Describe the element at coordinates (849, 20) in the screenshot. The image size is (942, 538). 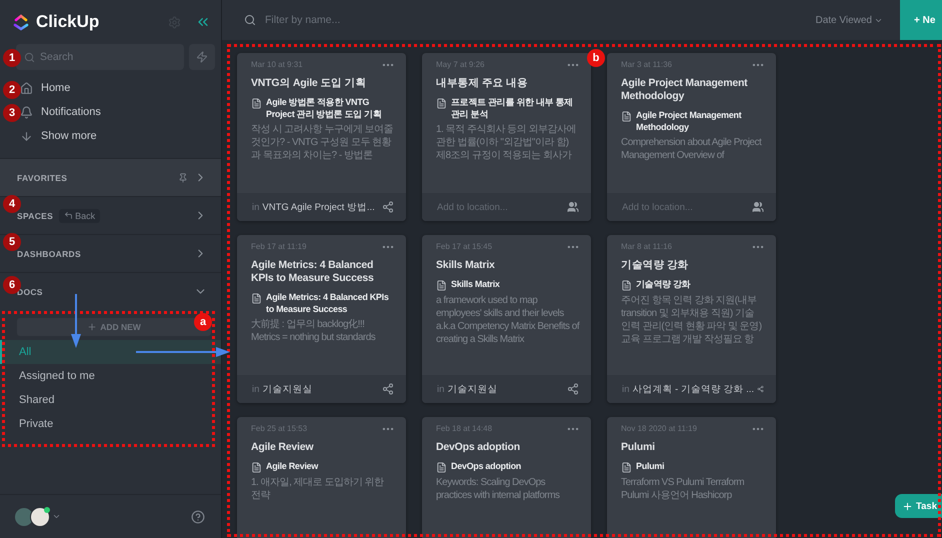
I see `sort-dropdown: Date Viewed` at that location.